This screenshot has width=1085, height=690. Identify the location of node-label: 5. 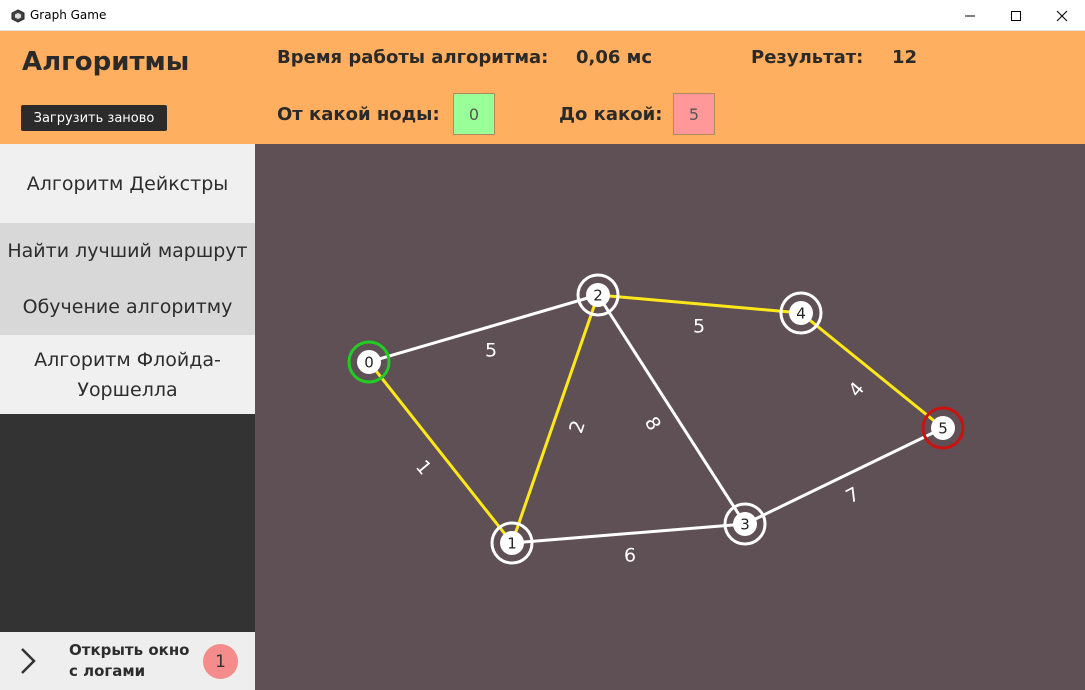
(943, 429).